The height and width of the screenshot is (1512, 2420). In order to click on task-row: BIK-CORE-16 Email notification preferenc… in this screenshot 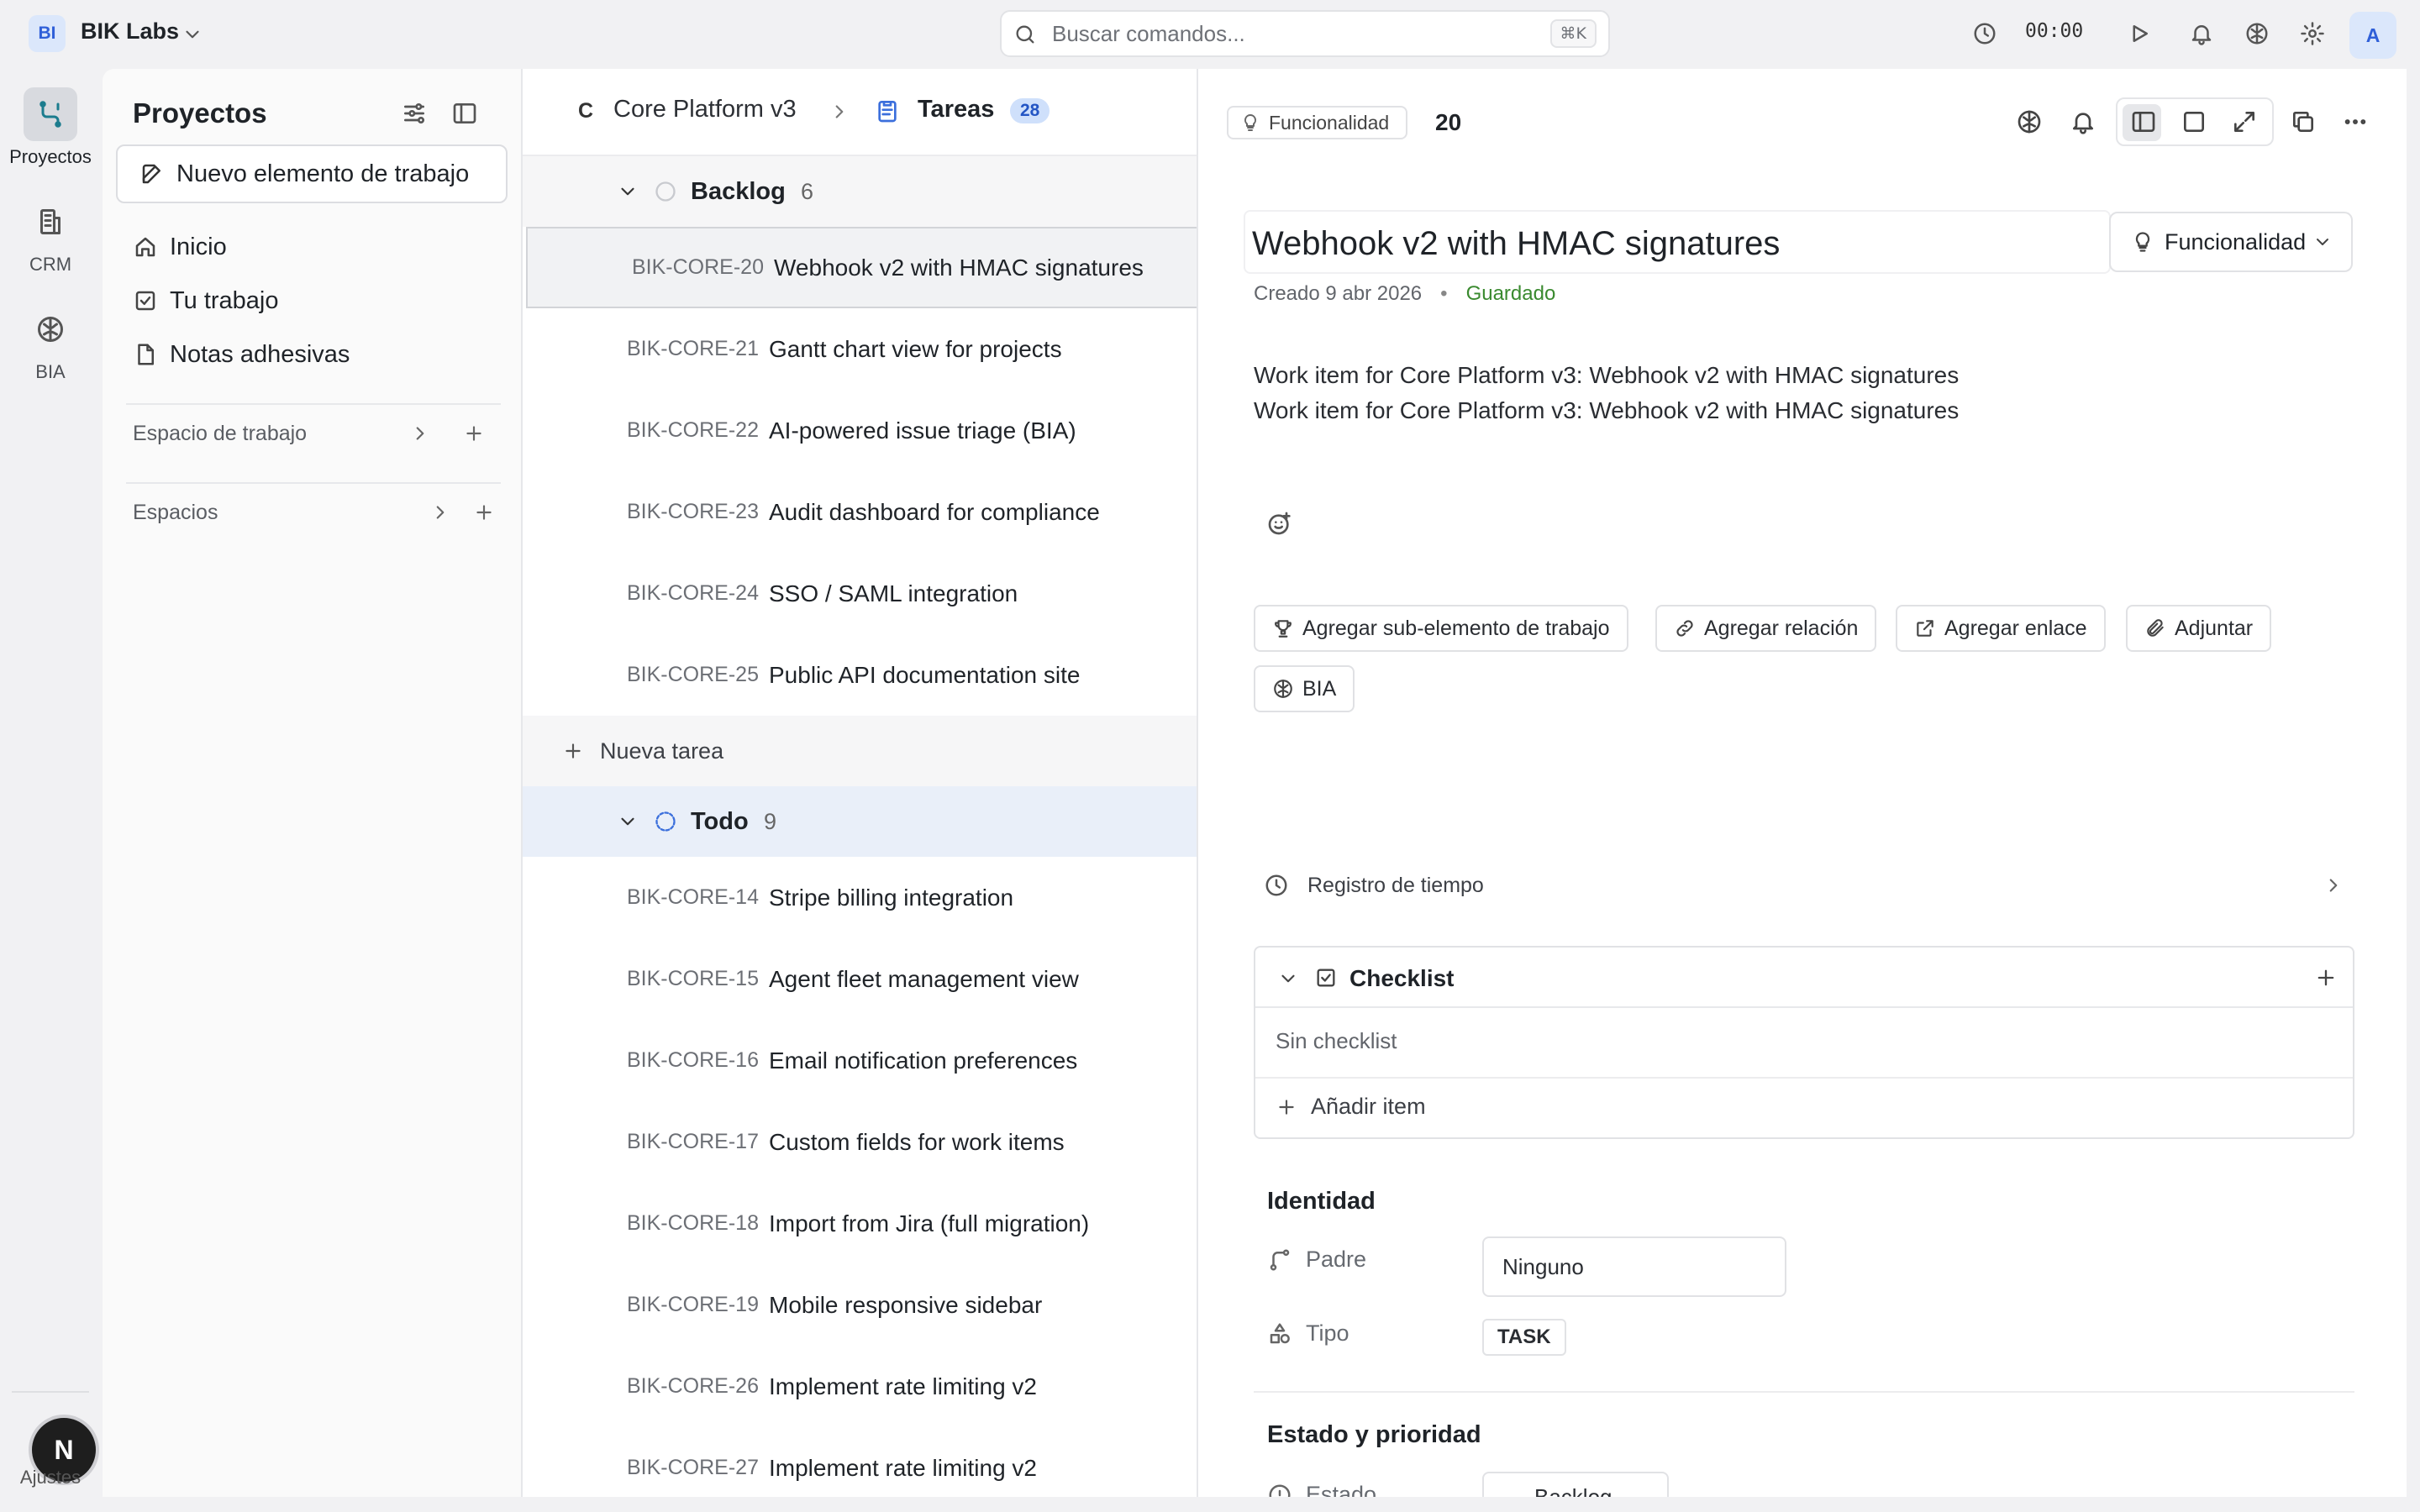, I will do `click(860, 1060)`.